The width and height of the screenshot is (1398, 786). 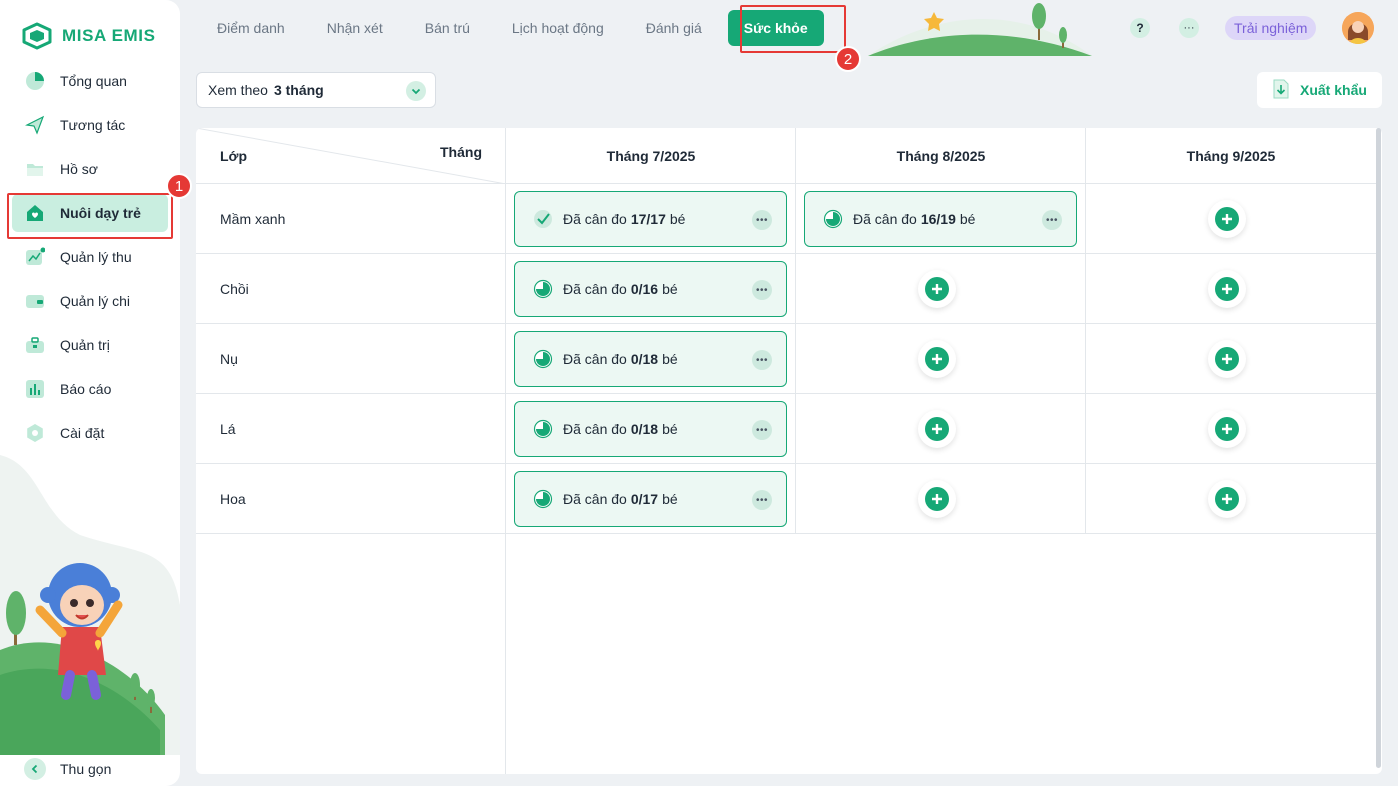 What do you see at coordinates (35, 81) in the screenshot?
I see `pie-chart-icon` at bounding box center [35, 81].